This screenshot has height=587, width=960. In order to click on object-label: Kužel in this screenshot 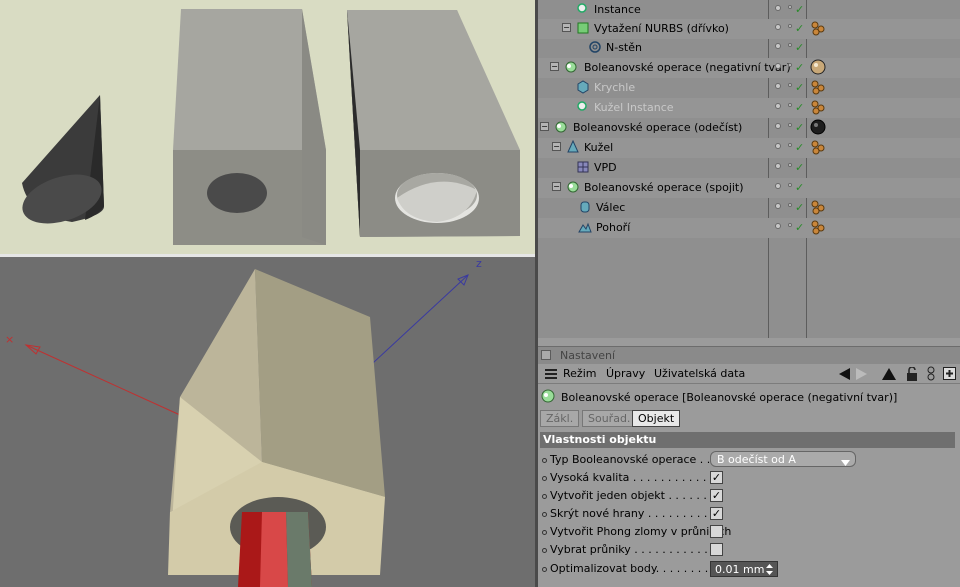, I will do `click(599, 147)`.